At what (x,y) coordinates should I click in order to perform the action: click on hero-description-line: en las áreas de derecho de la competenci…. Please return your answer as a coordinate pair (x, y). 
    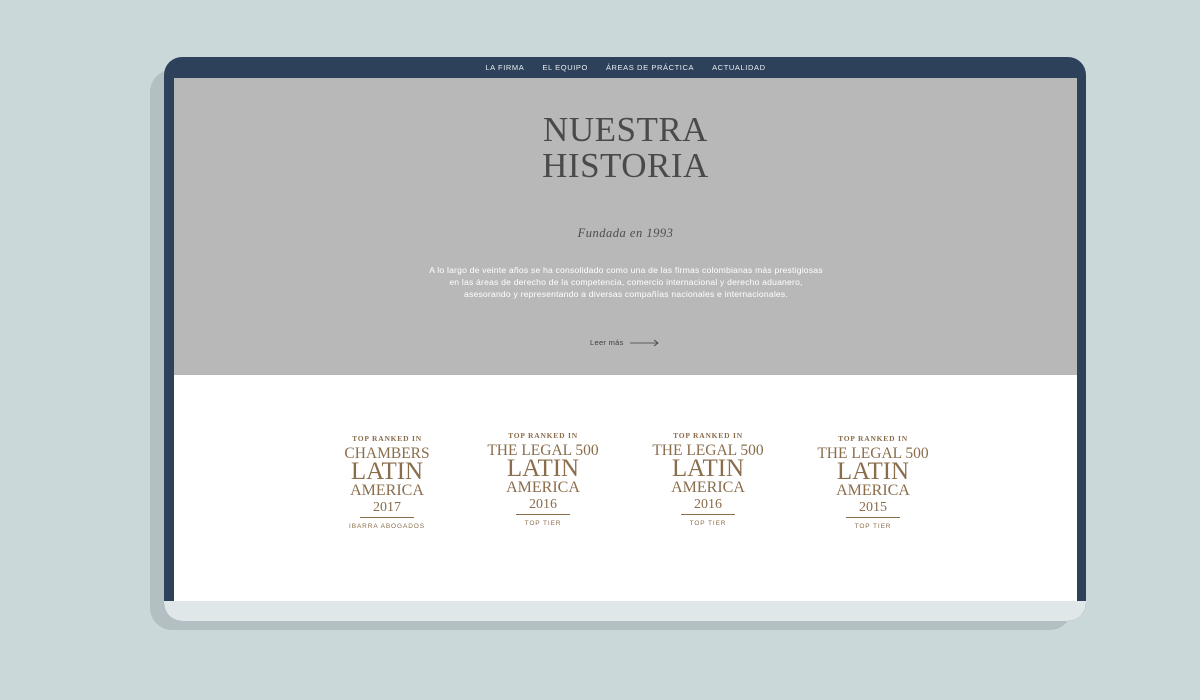
    Looking at the image, I should click on (626, 282).